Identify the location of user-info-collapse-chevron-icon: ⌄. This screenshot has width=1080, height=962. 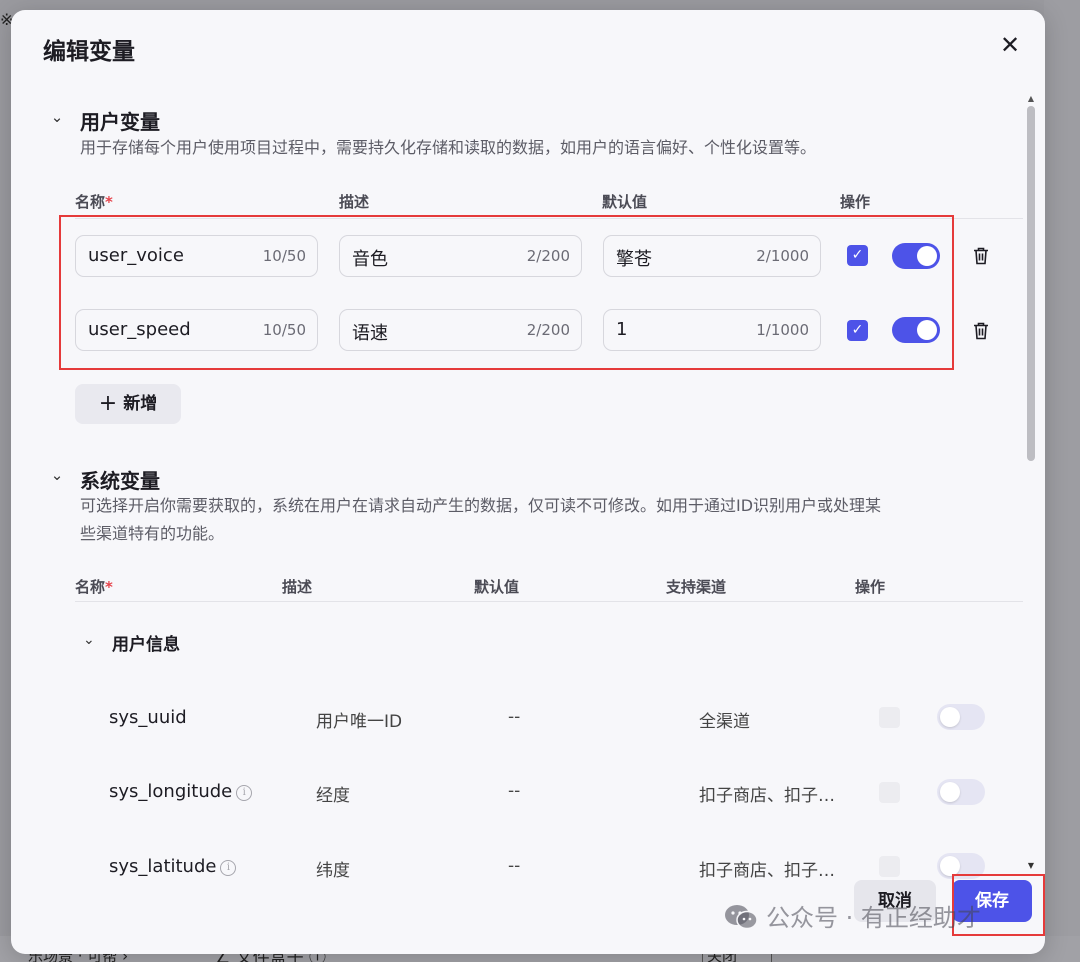
(89, 640).